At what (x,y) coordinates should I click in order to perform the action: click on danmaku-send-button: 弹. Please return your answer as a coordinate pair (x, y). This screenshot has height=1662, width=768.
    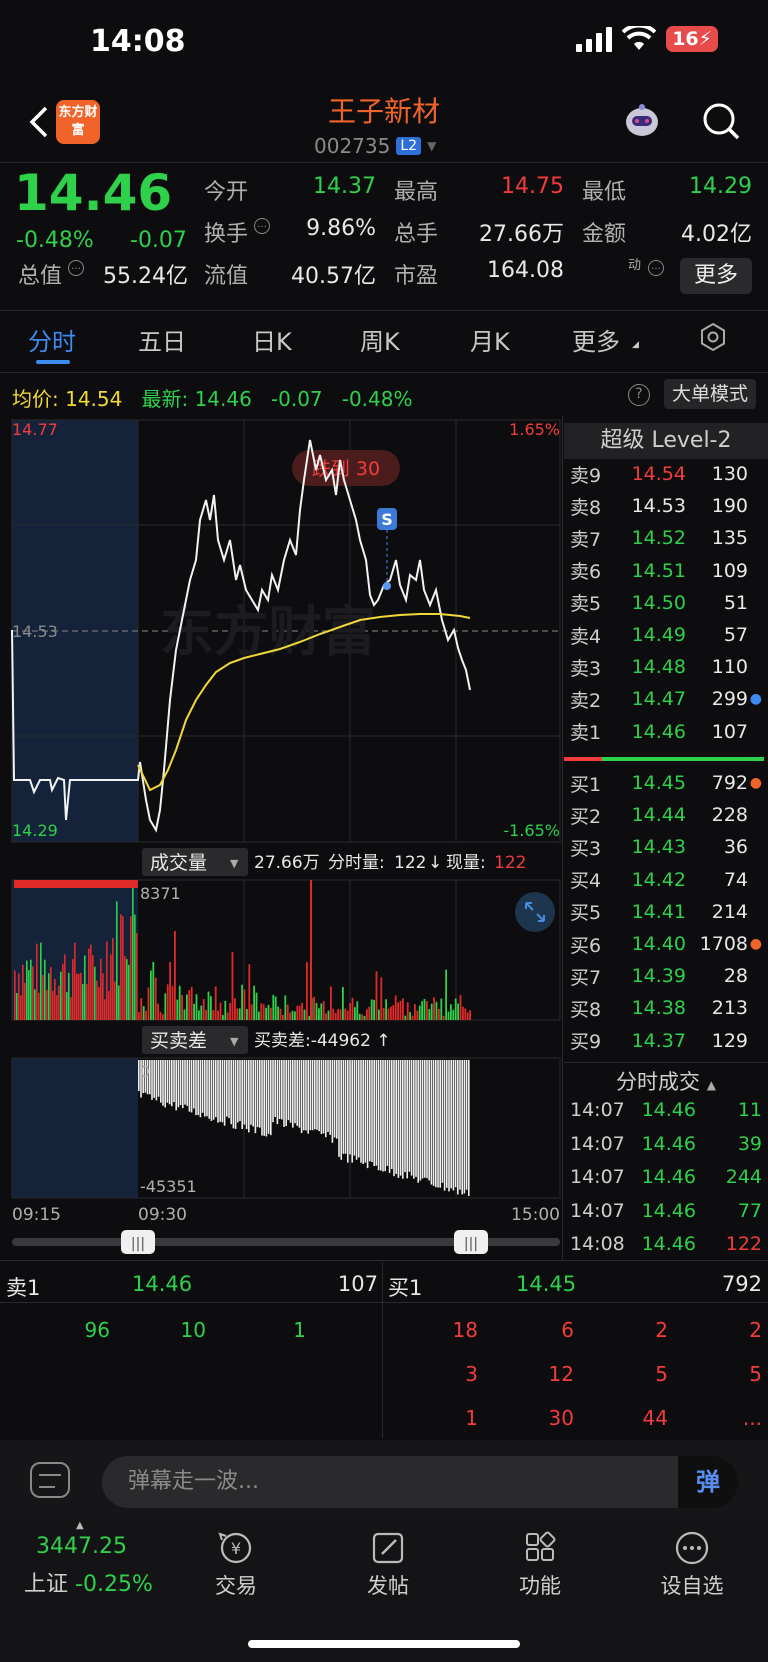
    Looking at the image, I should click on (708, 1482).